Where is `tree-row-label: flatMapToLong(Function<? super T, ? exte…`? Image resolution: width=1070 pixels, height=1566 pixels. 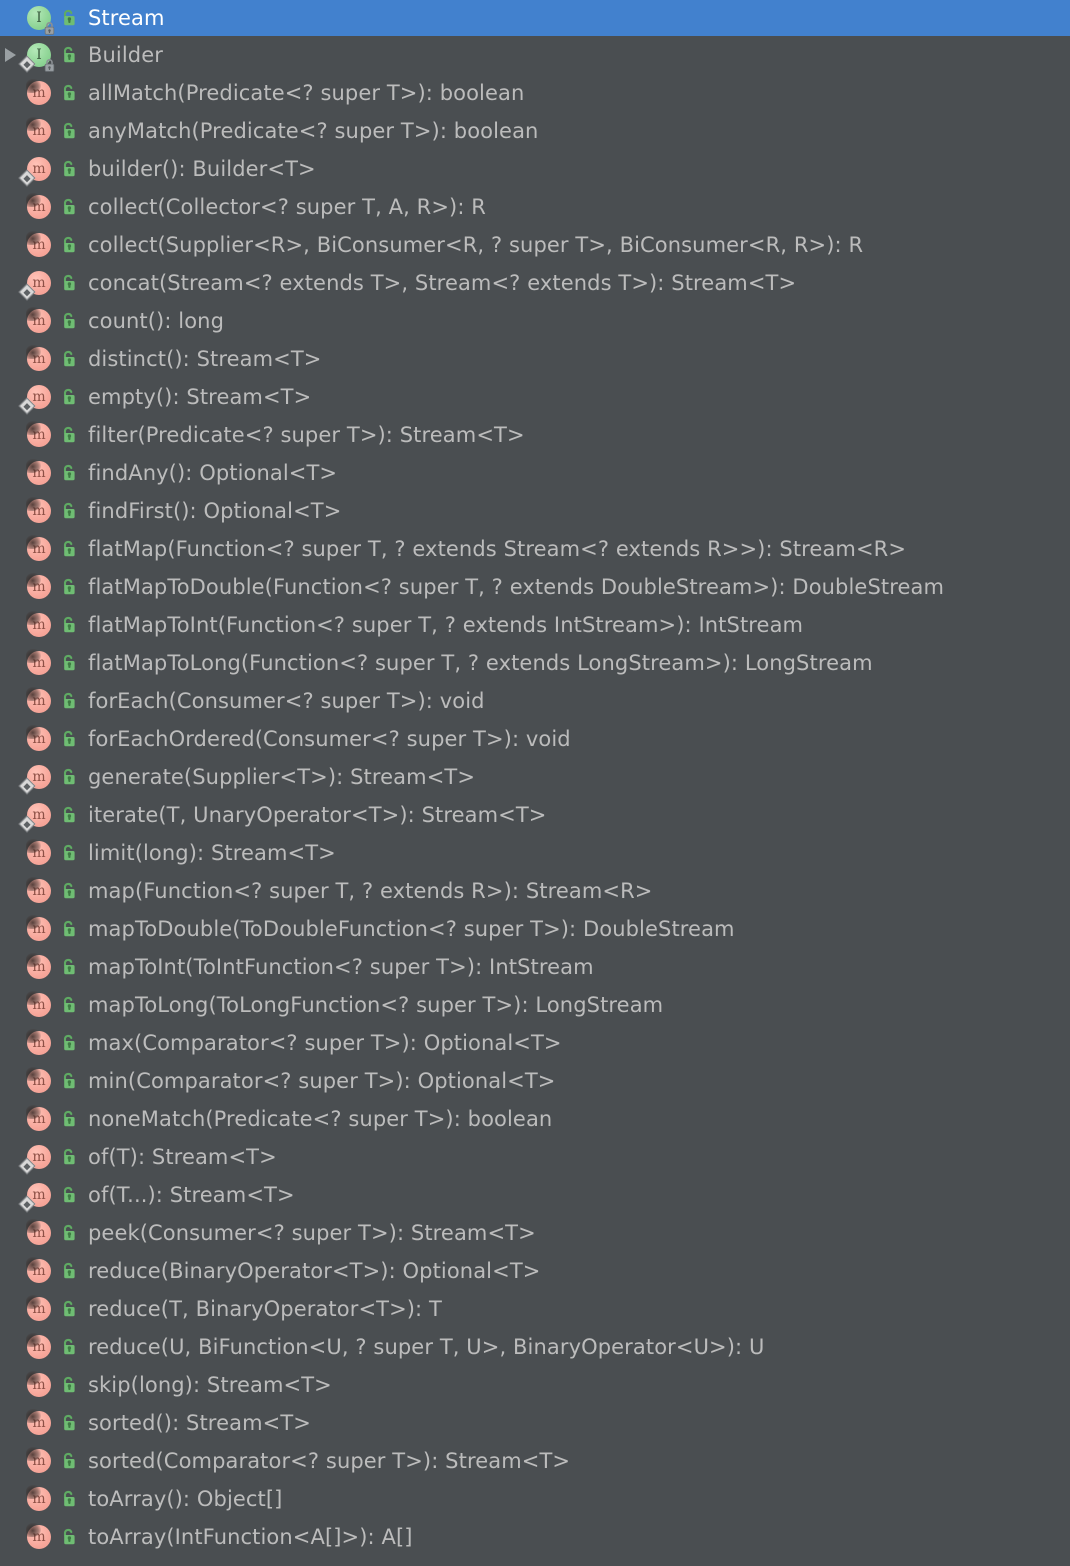 tree-row-label: flatMapToLong(Function<? super T, ? exte… is located at coordinates (480, 663).